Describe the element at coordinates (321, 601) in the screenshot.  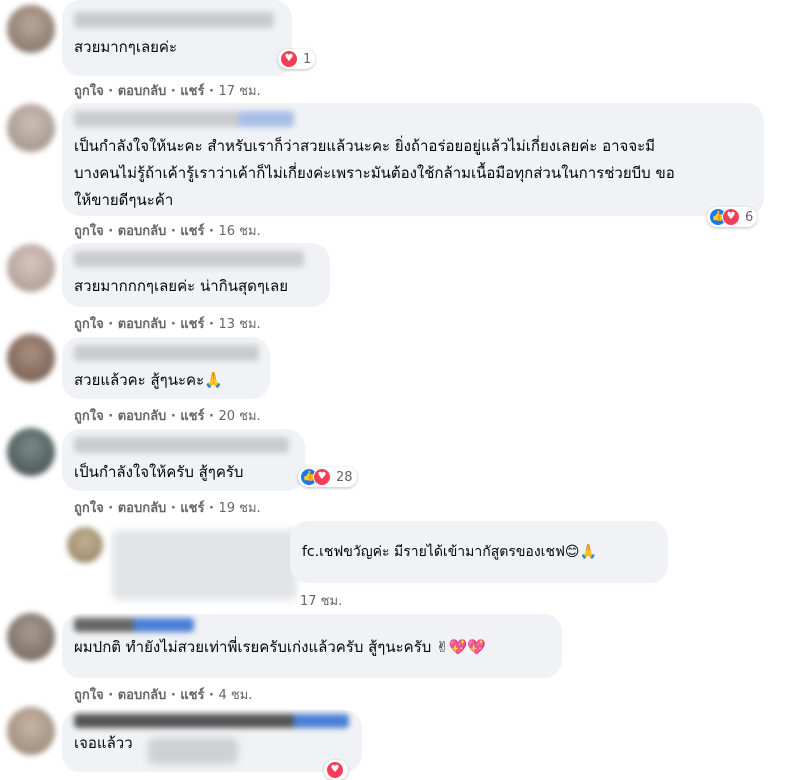
I see `comment-time: 17 ชม.` at that location.